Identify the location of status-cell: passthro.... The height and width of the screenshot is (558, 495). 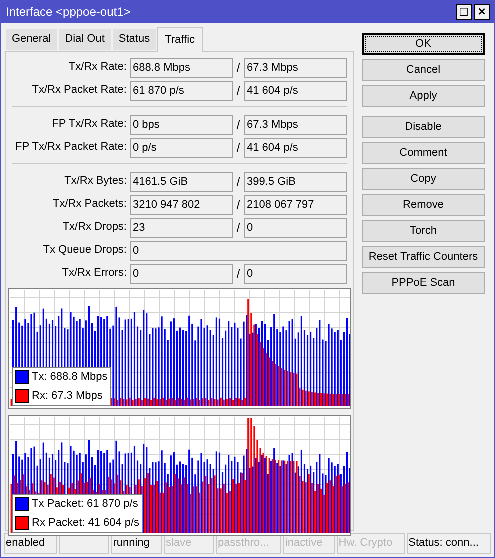
(249, 543).